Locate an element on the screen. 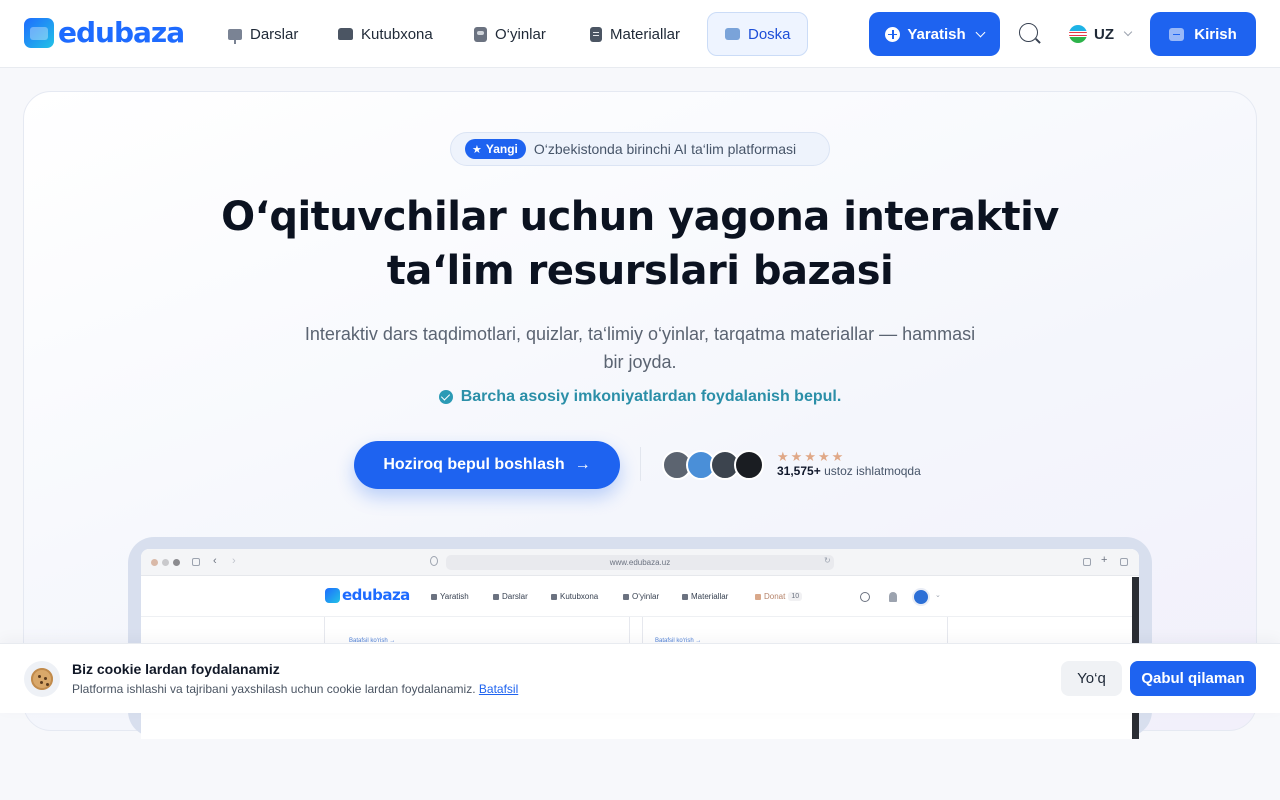 This screenshot has width=1280, height=800. mockup-nav-item: Yaratish is located at coordinates (450, 596).